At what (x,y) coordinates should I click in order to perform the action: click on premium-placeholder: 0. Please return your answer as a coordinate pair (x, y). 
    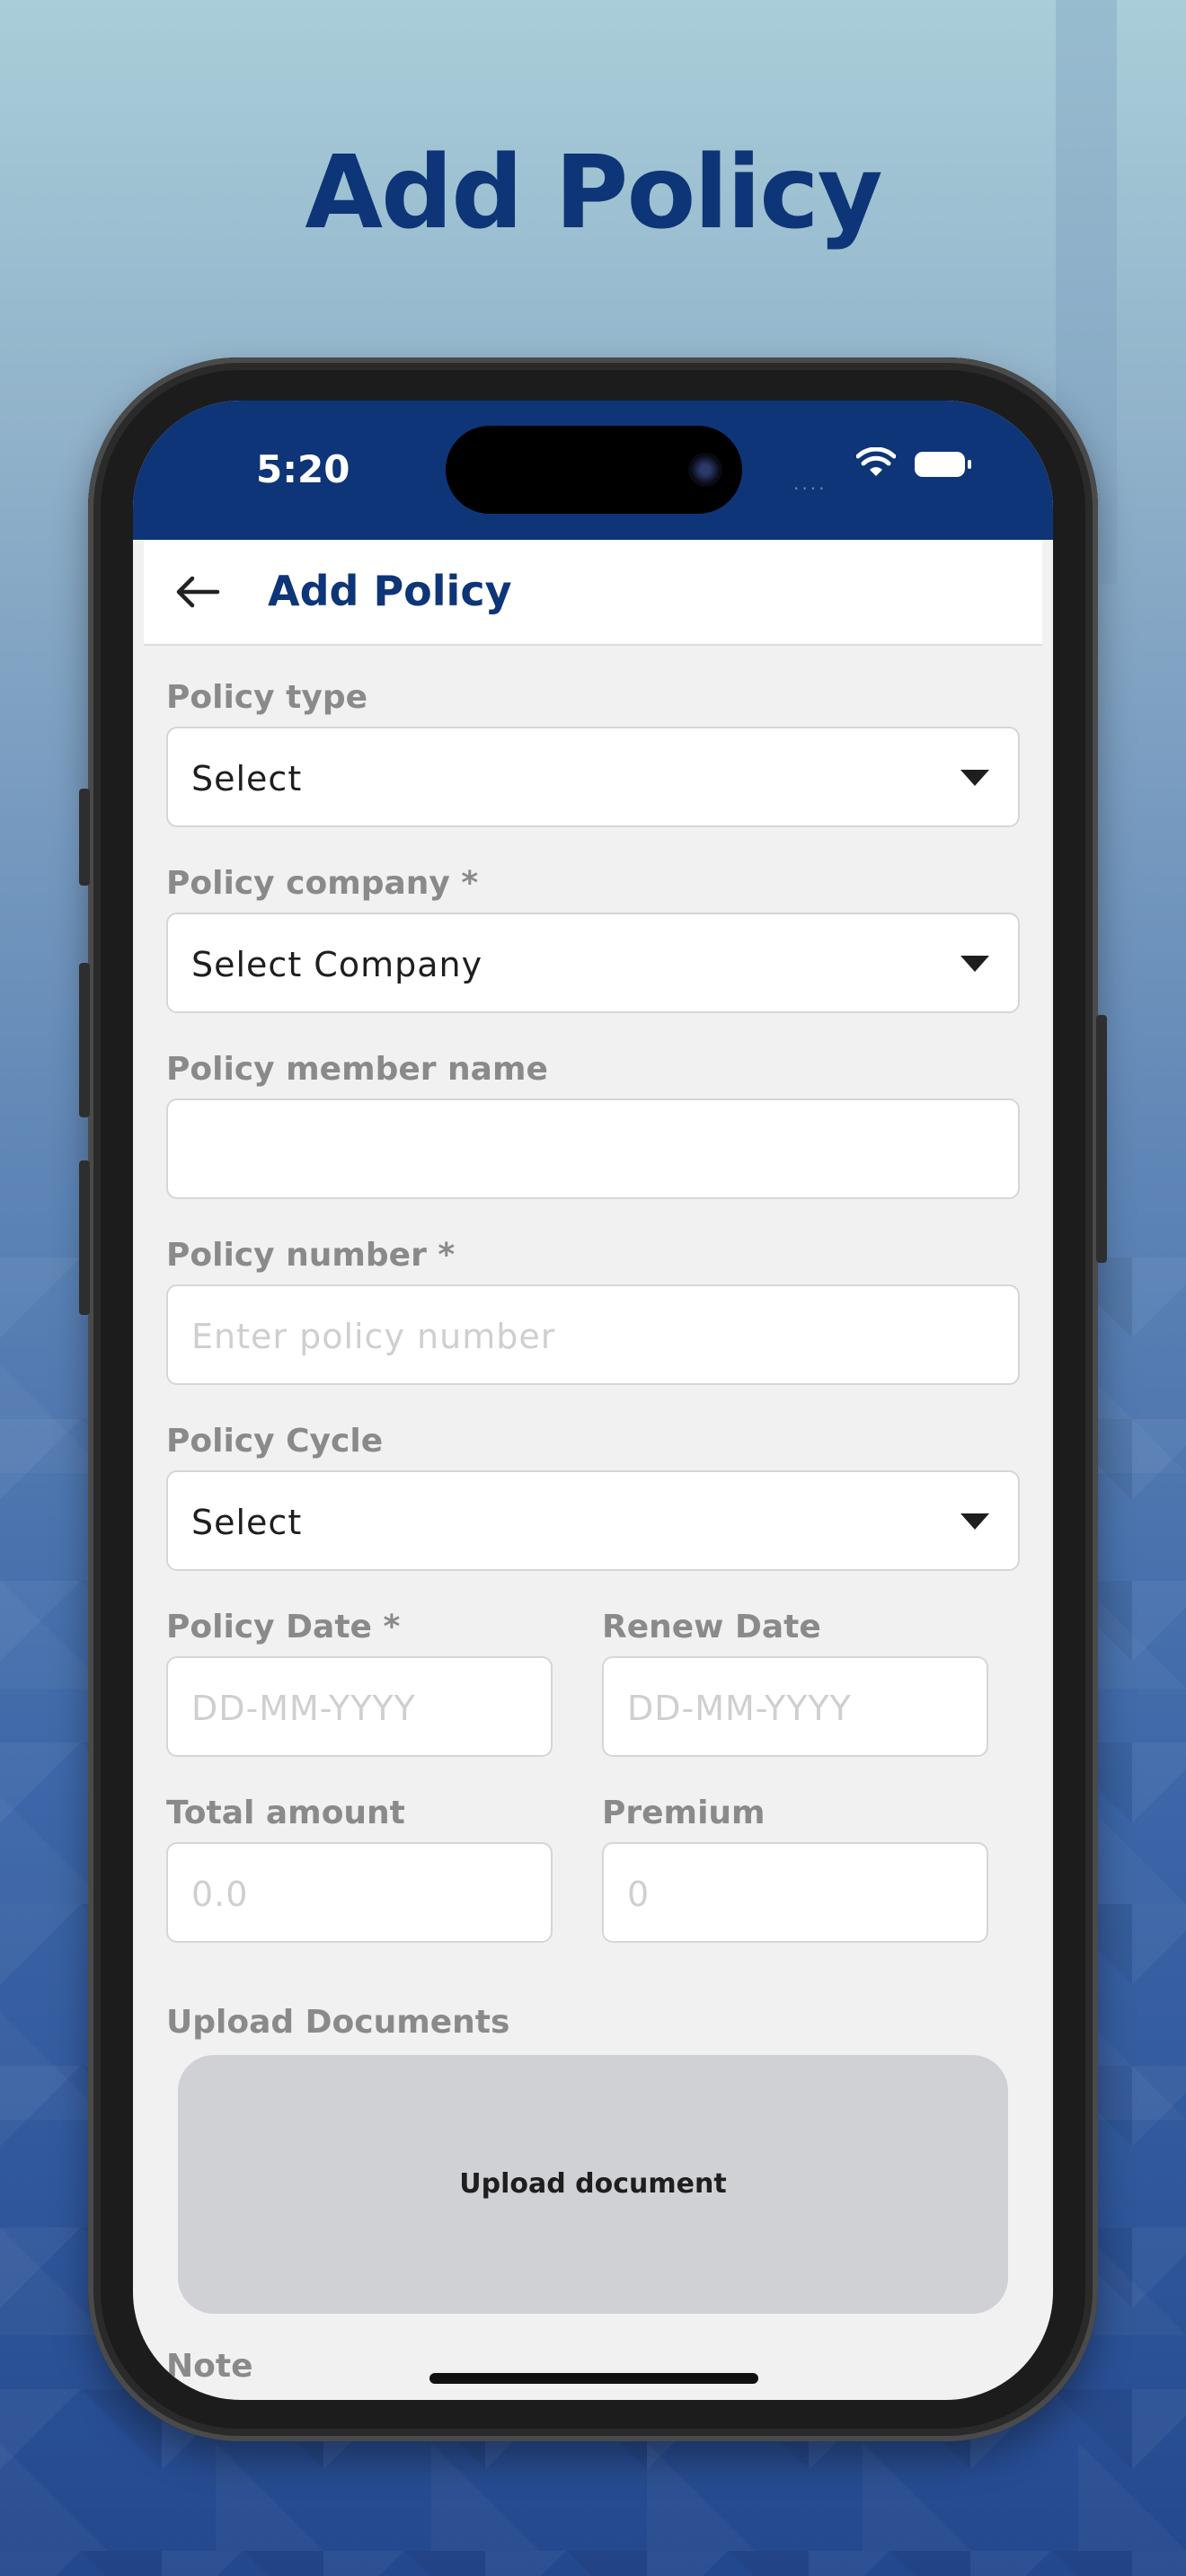
    Looking at the image, I should click on (639, 1894).